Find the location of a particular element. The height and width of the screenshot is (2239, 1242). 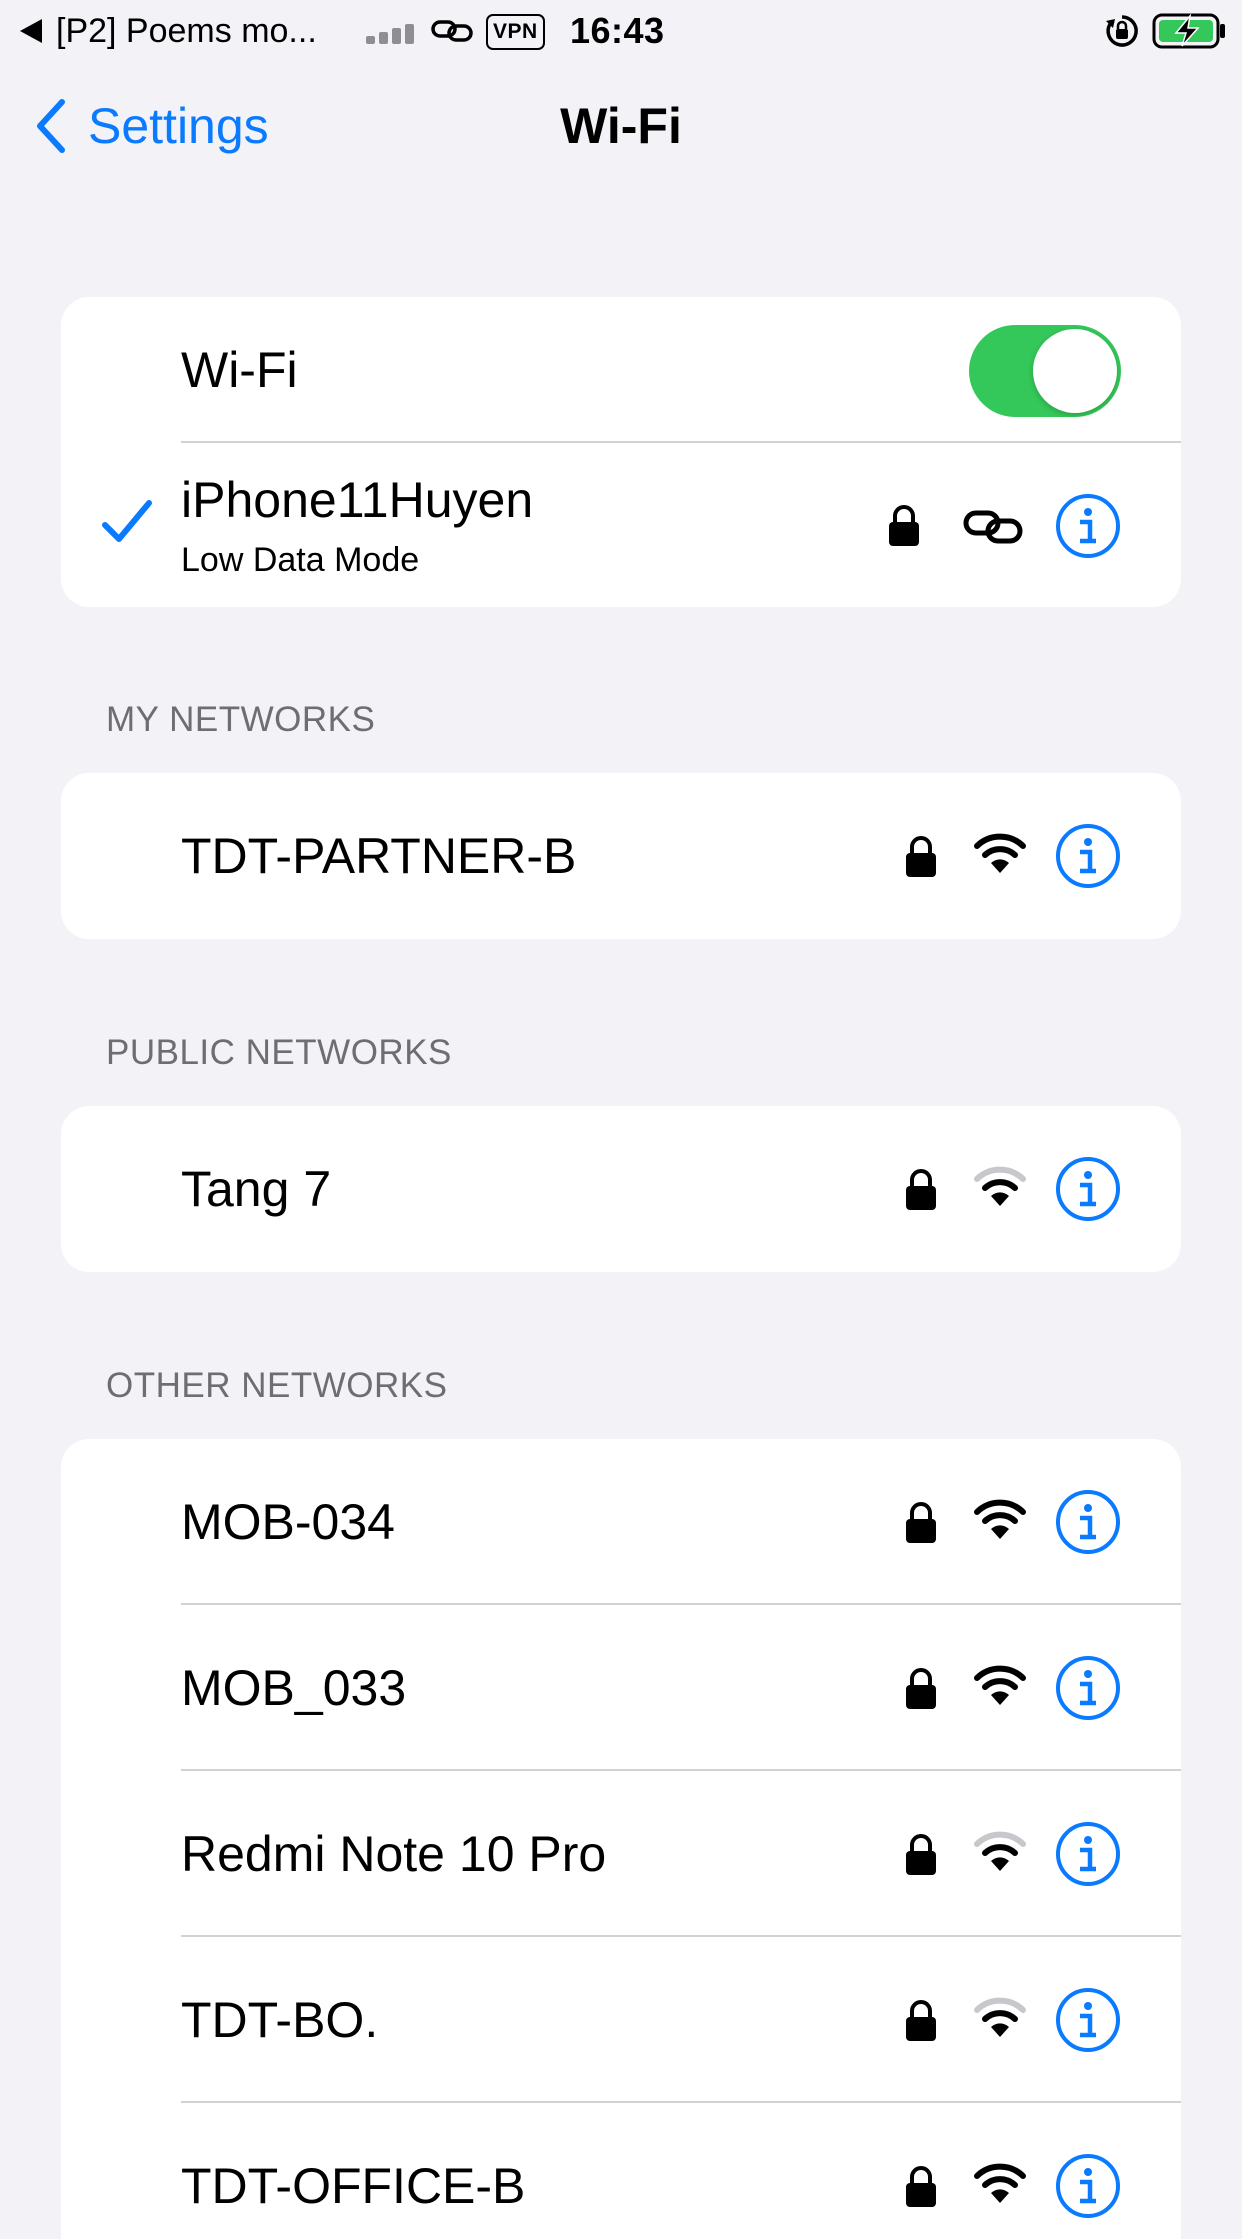

connected-network-subtitle: Low Data Mode is located at coordinates (300, 560).